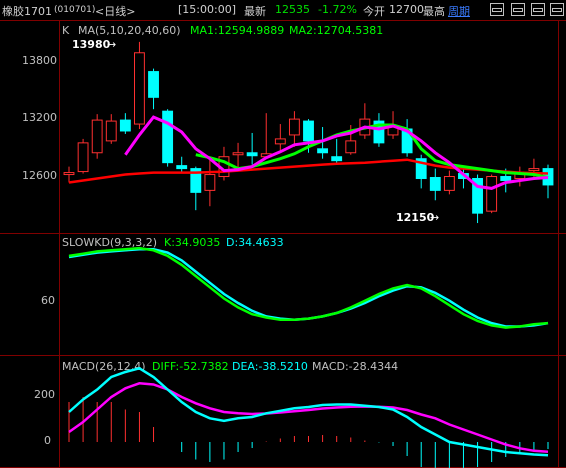 This screenshot has width=566, height=468. What do you see at coordinates (308, 287) in the screenshot?
I see `slowd-line` at bounding box center [308, 287].